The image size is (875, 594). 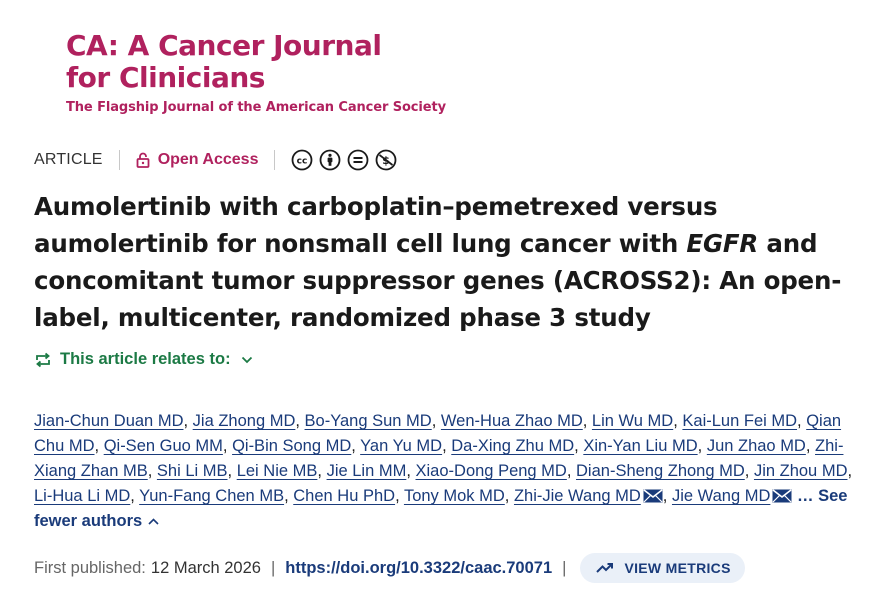 What do you see at coordinates (208, 159) in the screenshot?
I see `open-access-label: Open Access` at bounding box center [208, 159].